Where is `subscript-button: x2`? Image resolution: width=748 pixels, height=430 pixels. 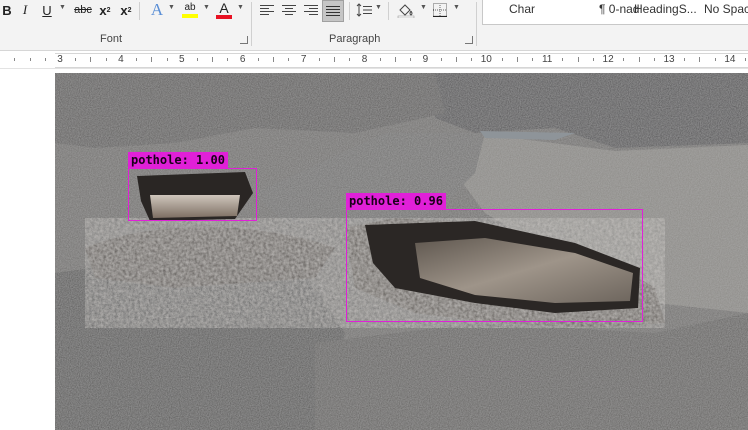
subscript-button: x2 is located at coordinates (105, 10).